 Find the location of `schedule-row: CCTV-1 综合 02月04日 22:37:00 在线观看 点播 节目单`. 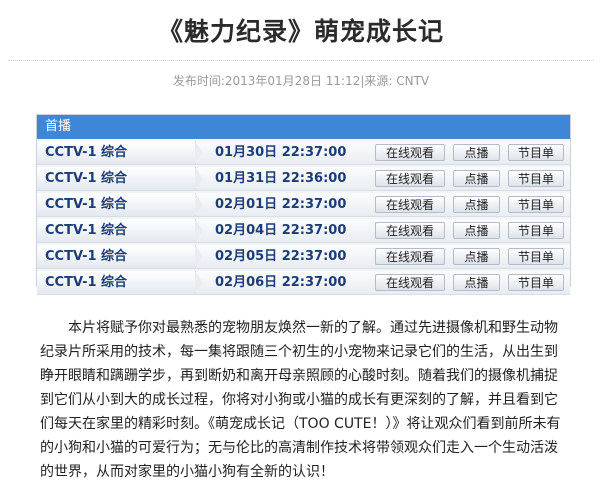

schedule-row: CCTV-1 综合 02月04日 22:37:00 在线观看 点播 节目单 is located at coordinates (303, 231).